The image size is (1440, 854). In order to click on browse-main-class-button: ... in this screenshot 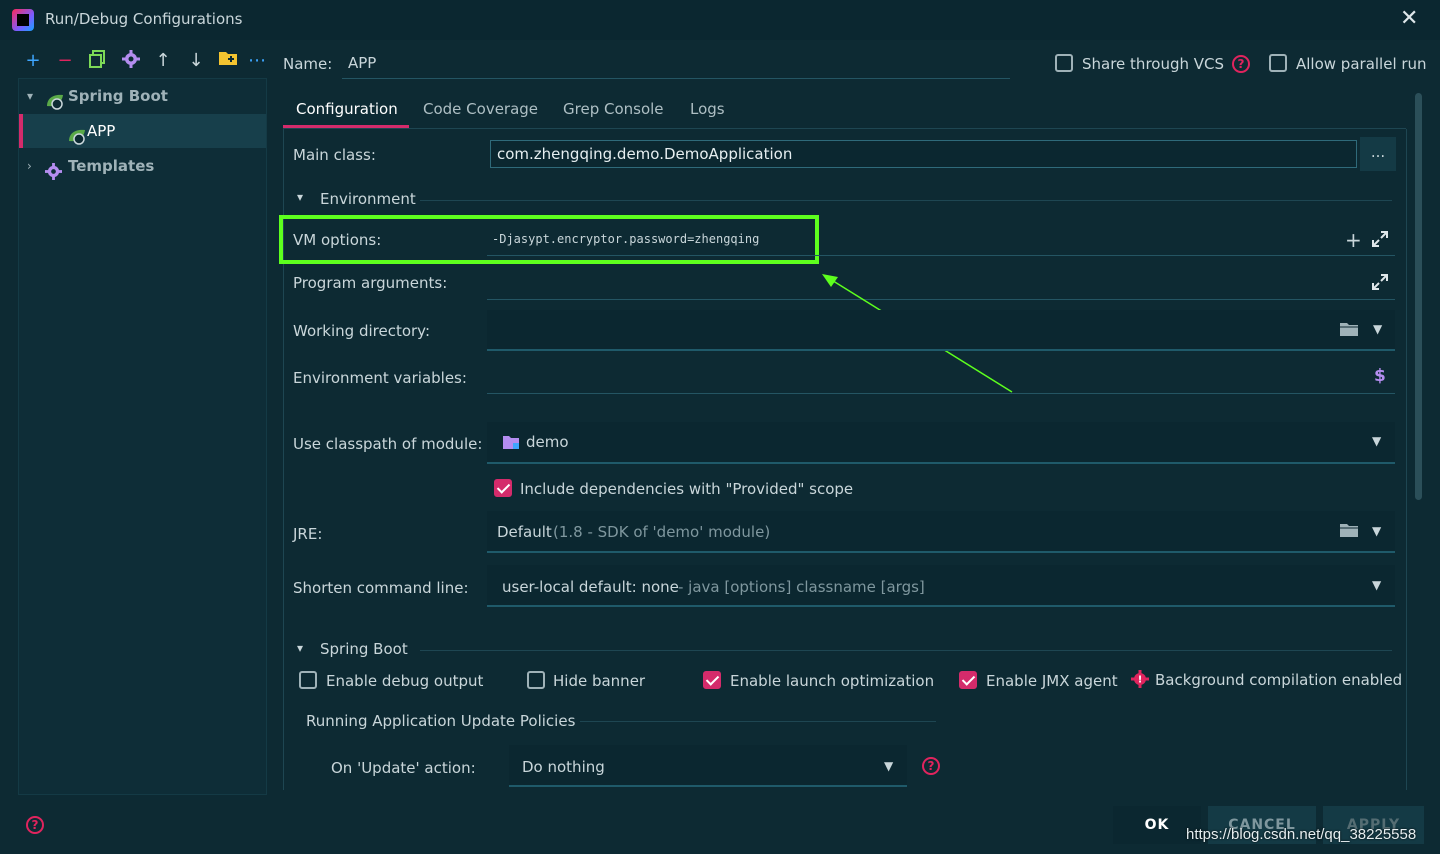, I will do `click(1378, 154)`.